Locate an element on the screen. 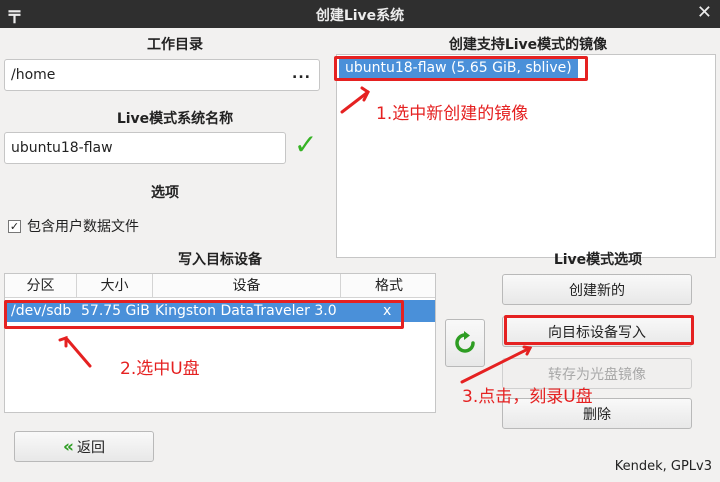 This screenshot has height=482, width=720. include-user-data-option: ✓ 包含用户数据文件 is located at coordinates (73, 226).